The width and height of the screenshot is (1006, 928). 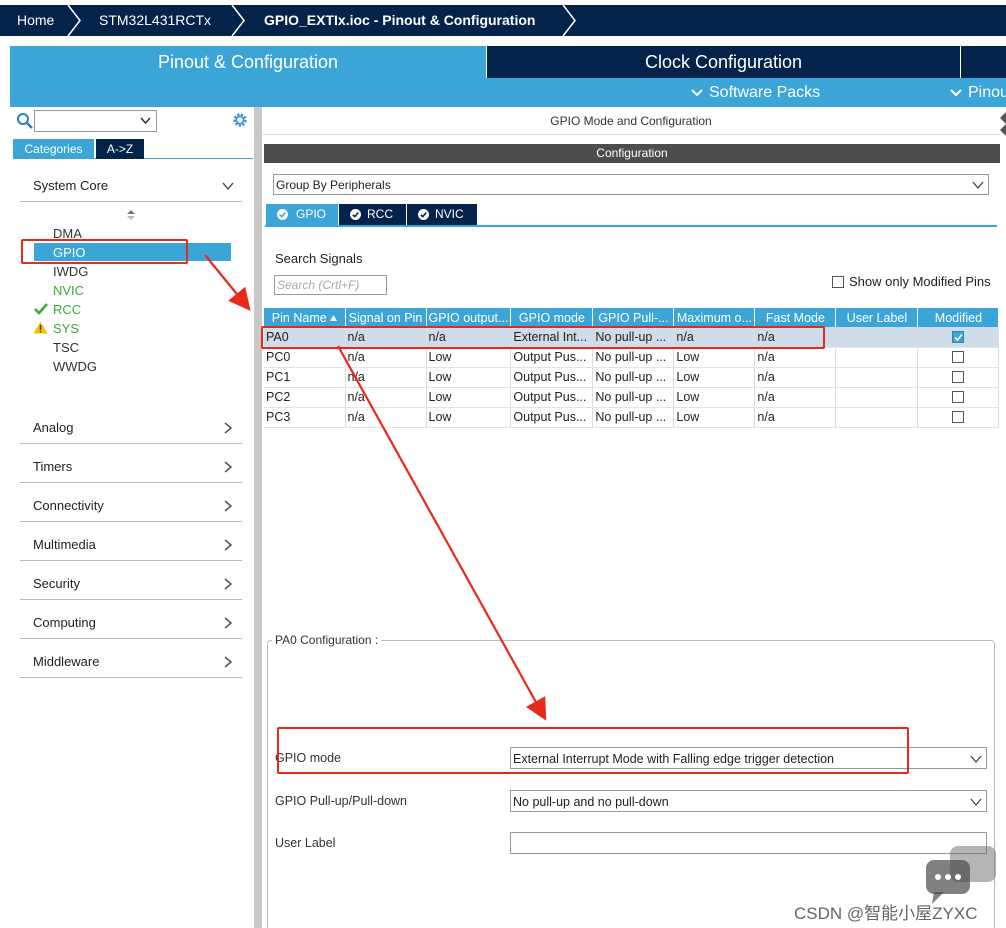 I want to click on section-computing: Computing, so click(x=131, y=624).